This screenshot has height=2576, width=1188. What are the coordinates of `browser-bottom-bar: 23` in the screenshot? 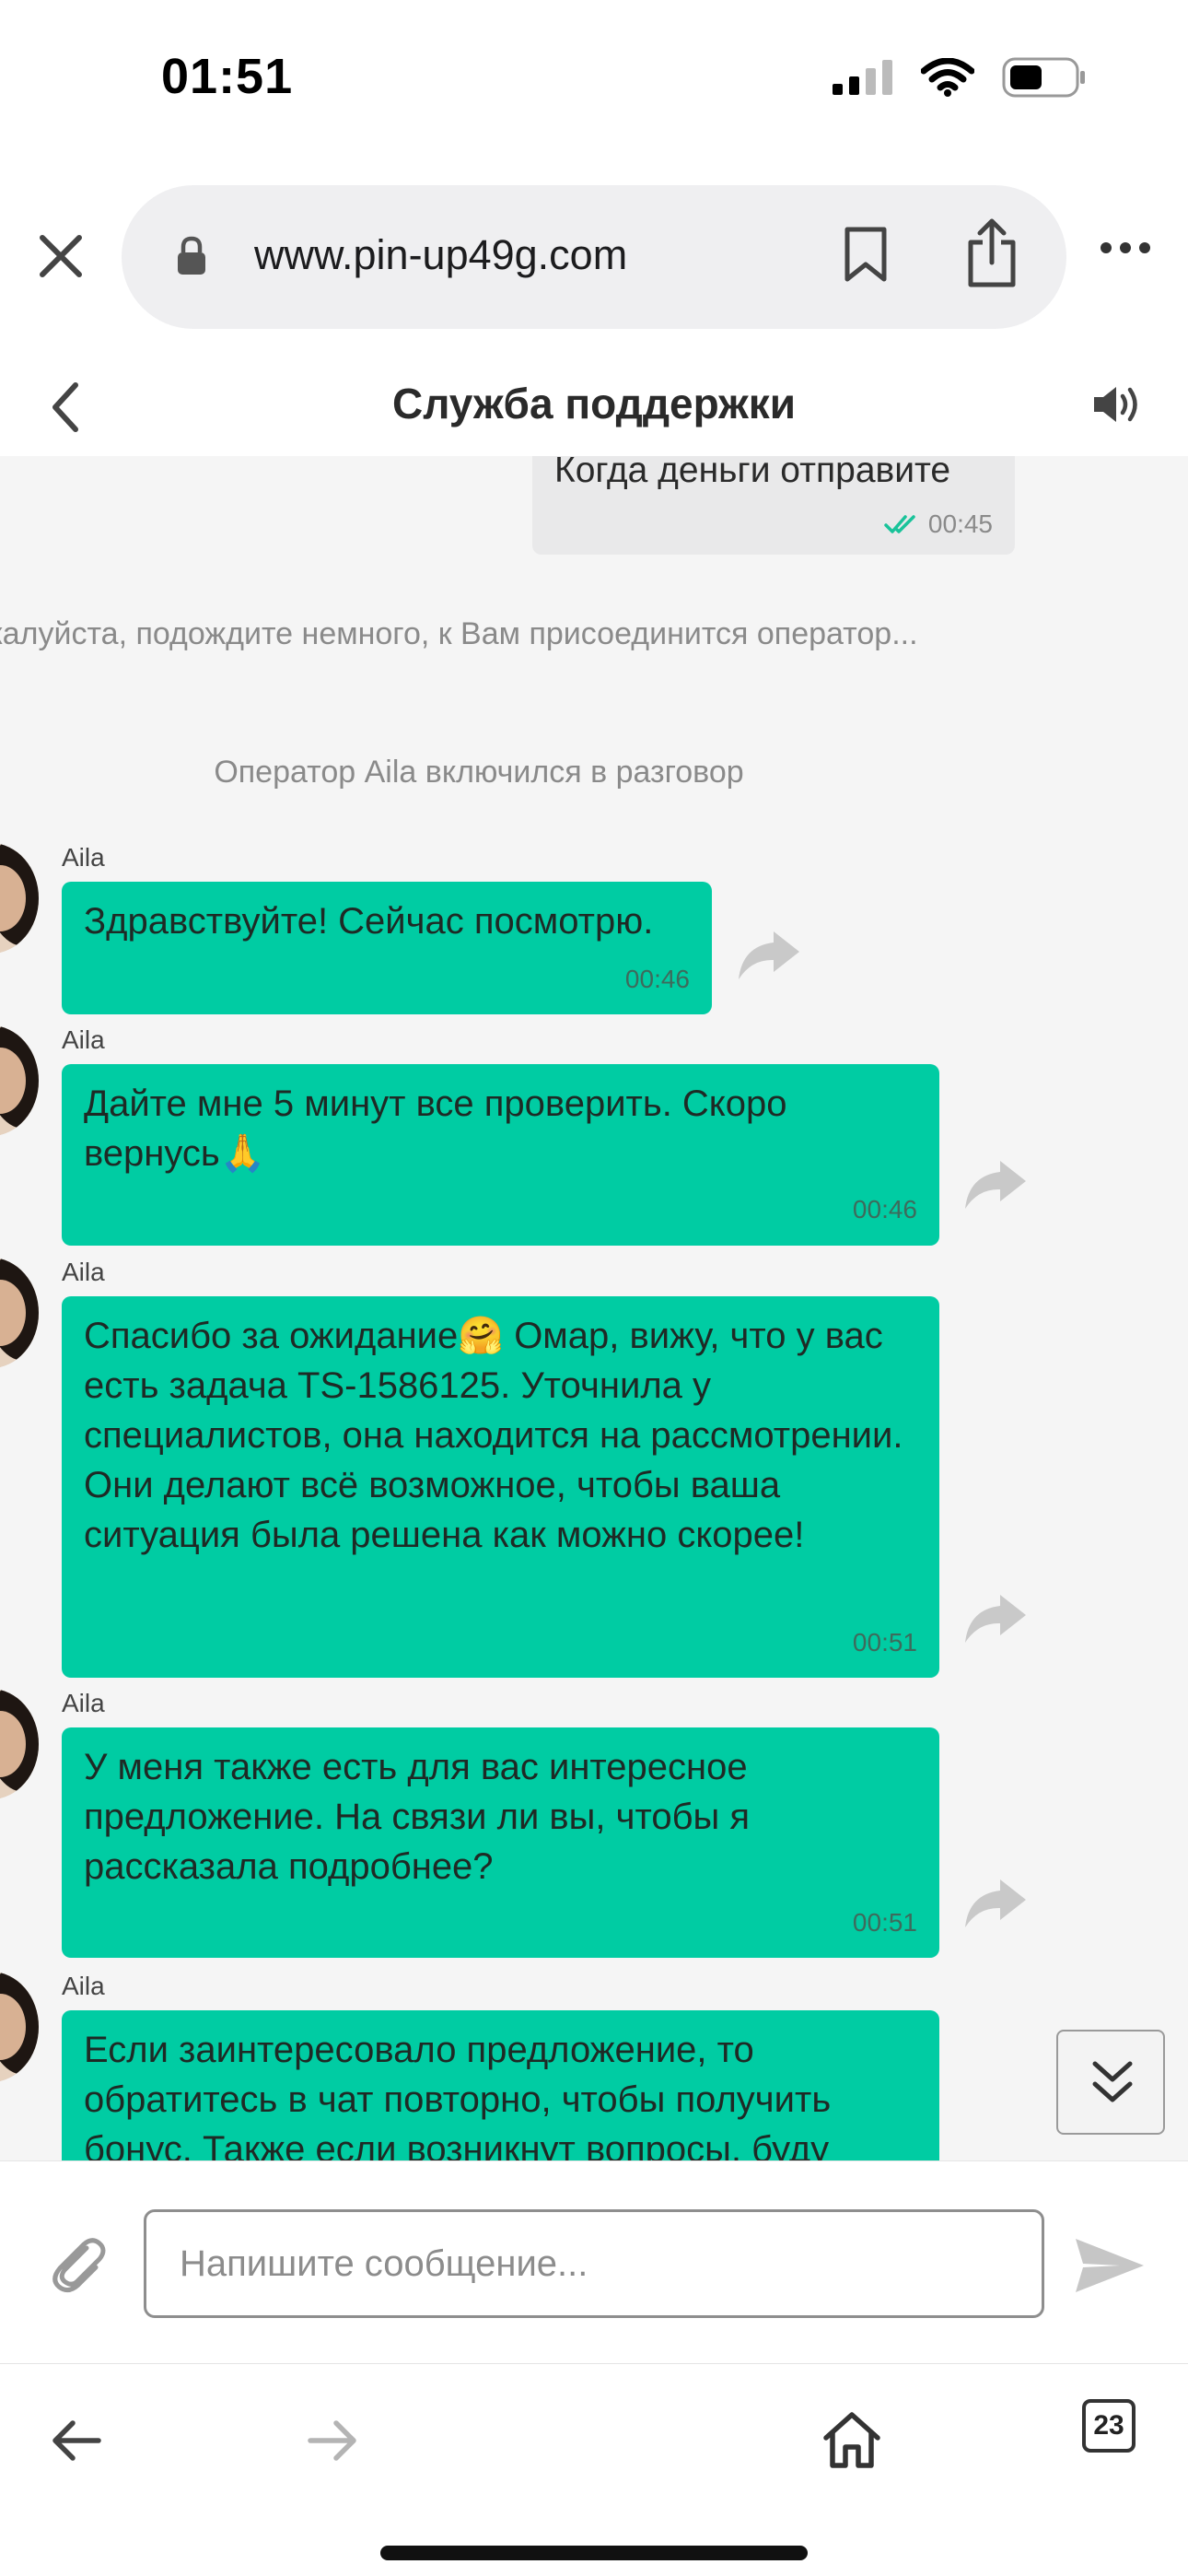 It's located at (594, 2469).